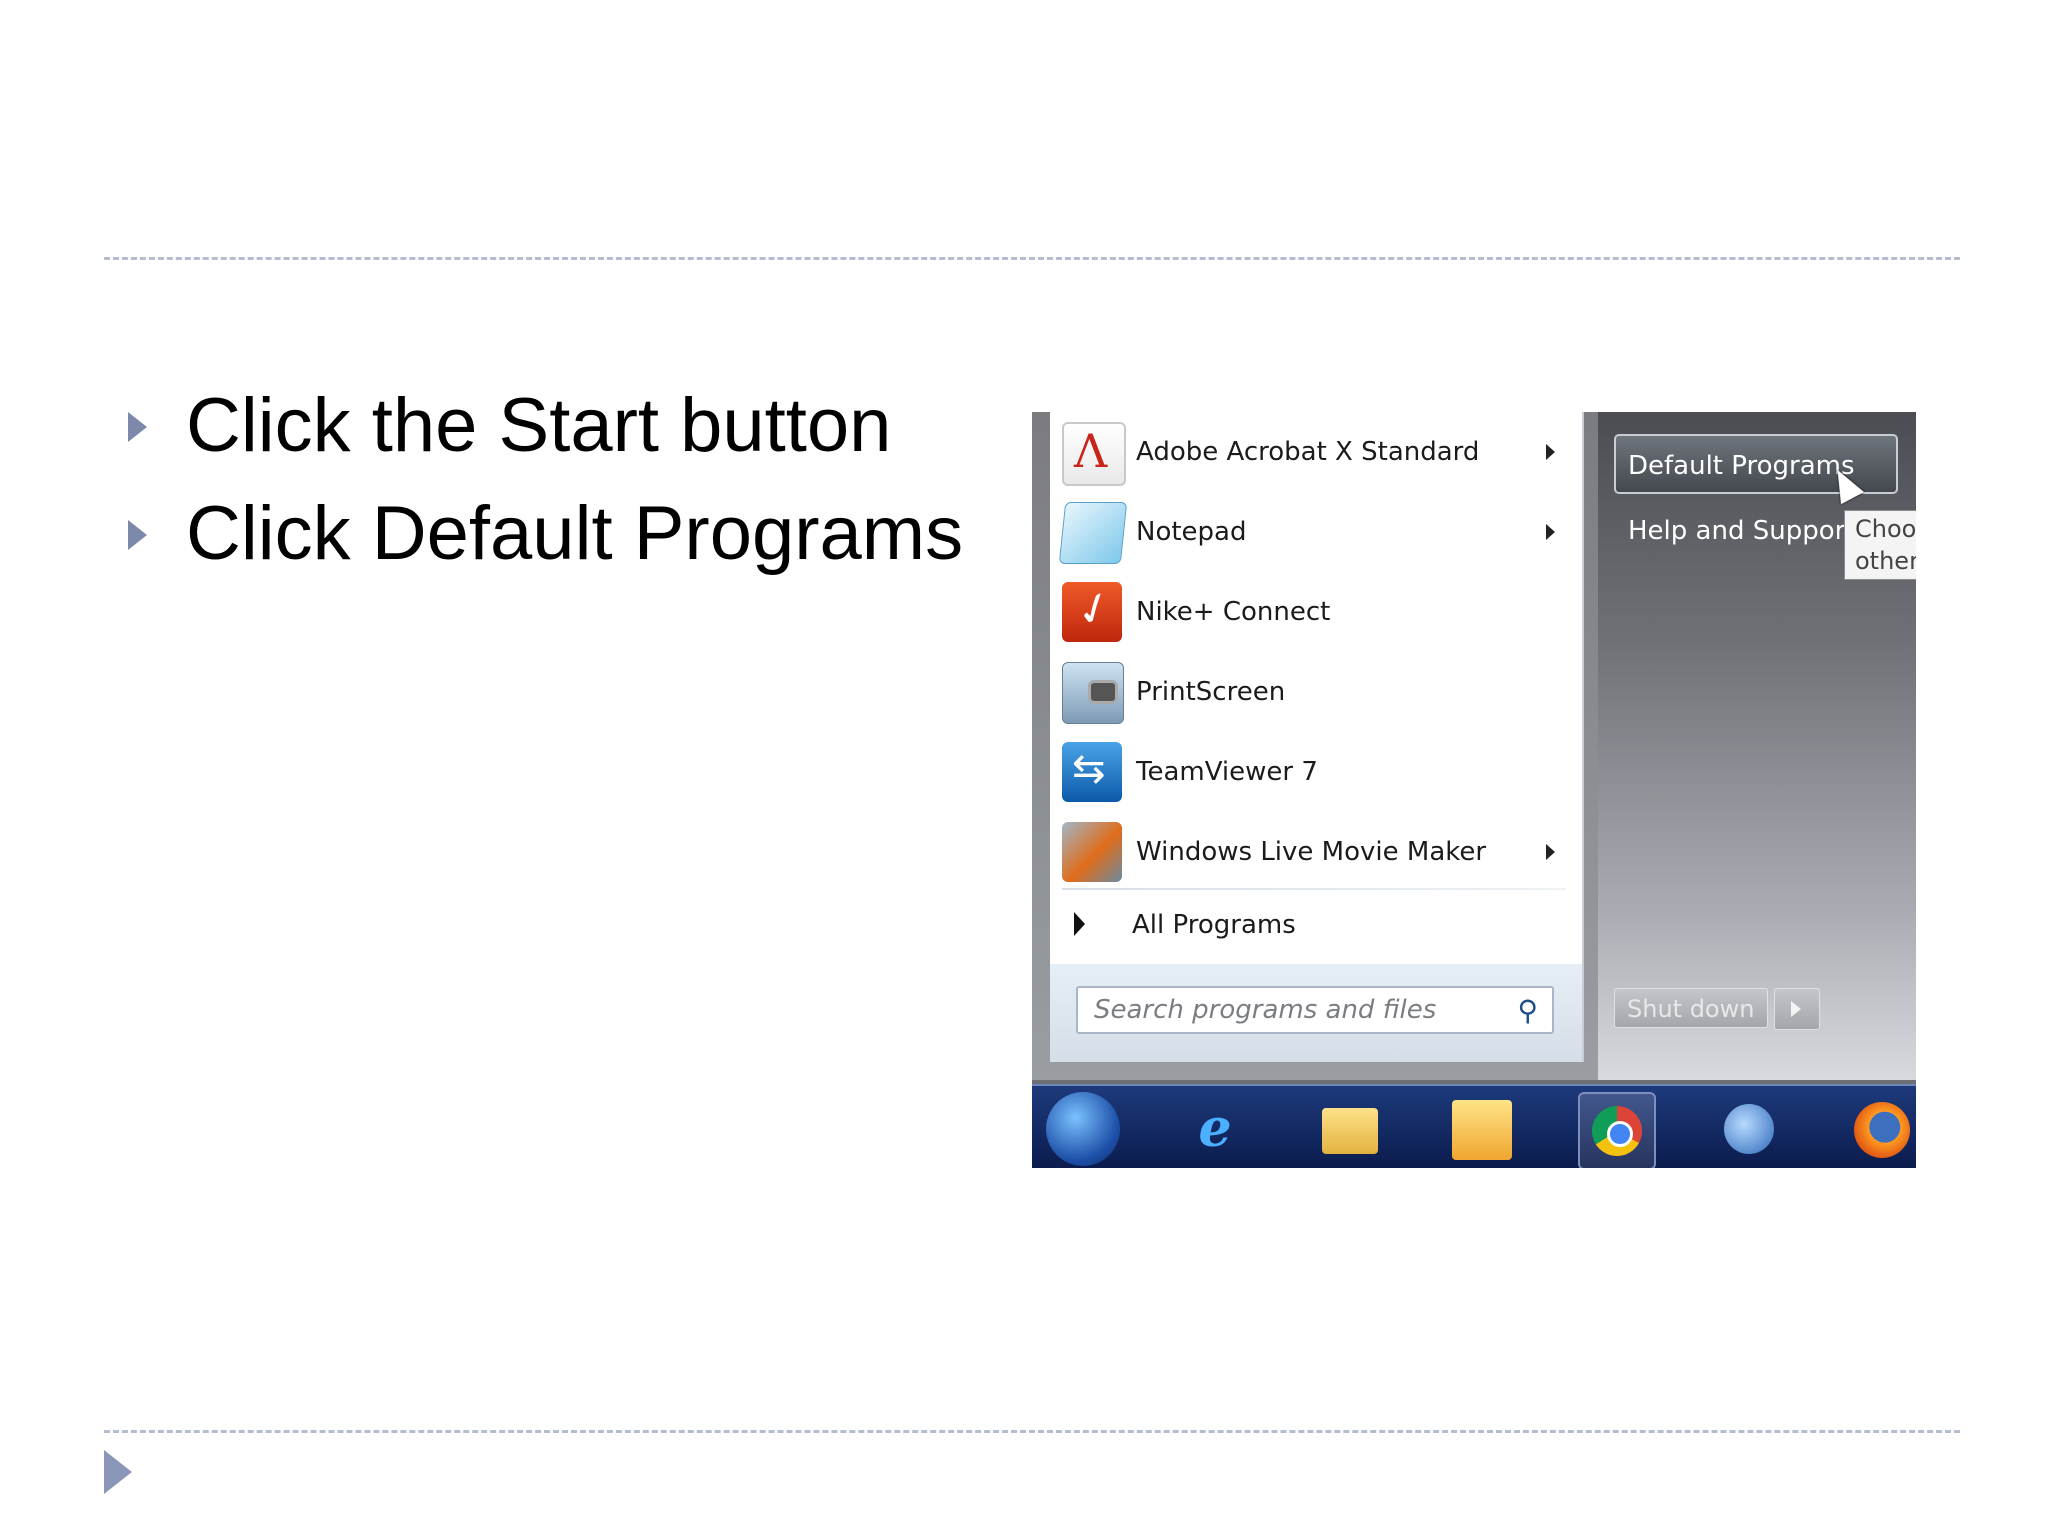 The image size is (2048, 1536). Describe the element at coordinates (1032, 1431) in the screenshot. I see `bottom-divider` at that location.